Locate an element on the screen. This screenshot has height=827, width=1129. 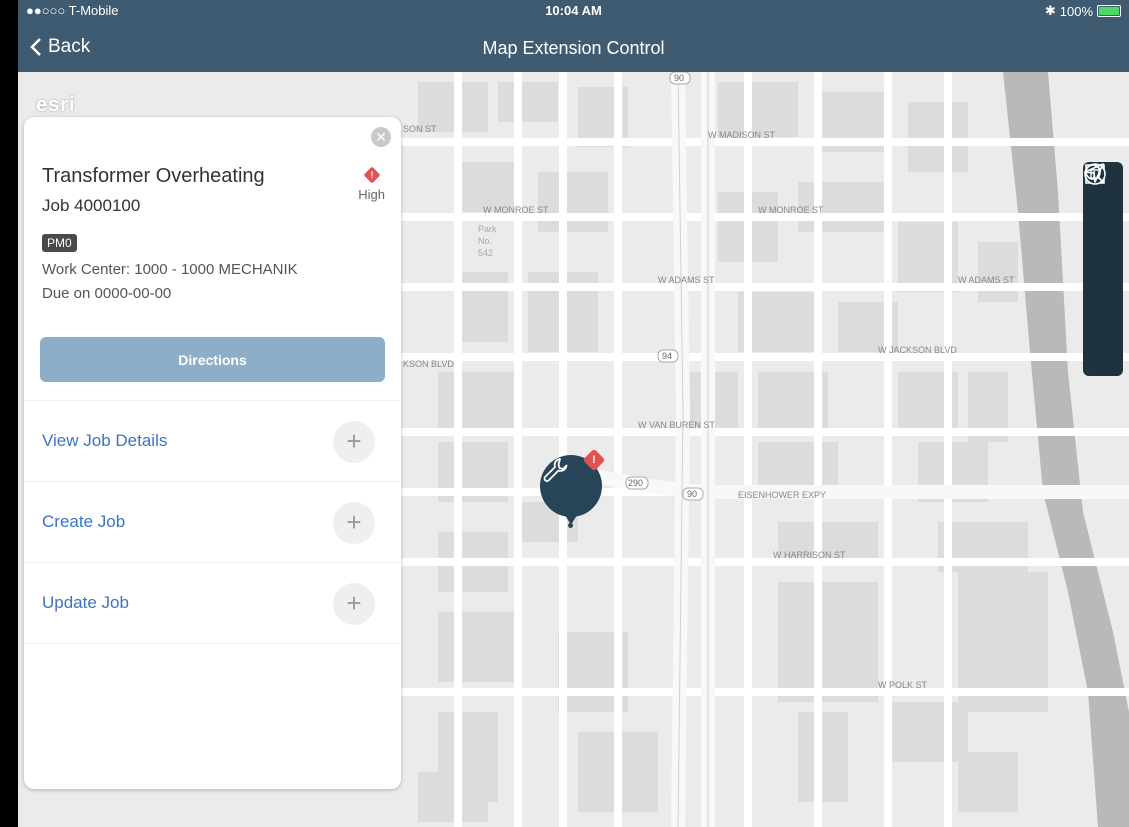
close-icon: ✕ is located at coordinates (381, 137).